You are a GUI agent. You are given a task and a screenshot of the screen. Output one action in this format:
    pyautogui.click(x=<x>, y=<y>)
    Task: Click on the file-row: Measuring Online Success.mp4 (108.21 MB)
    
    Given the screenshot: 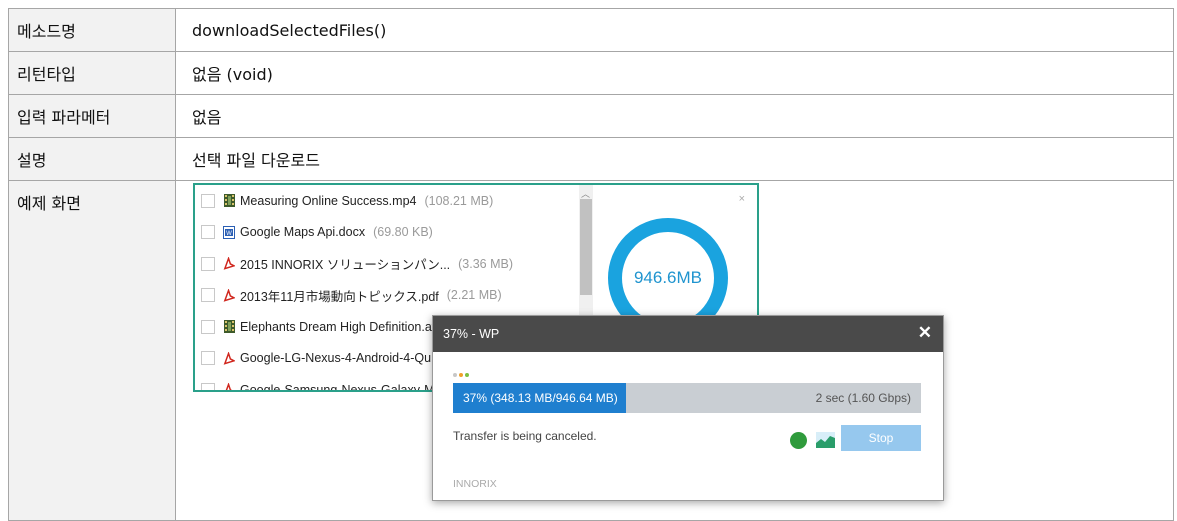 What is the action you would take?
    pyautogui.click(x=387, y=201)
    